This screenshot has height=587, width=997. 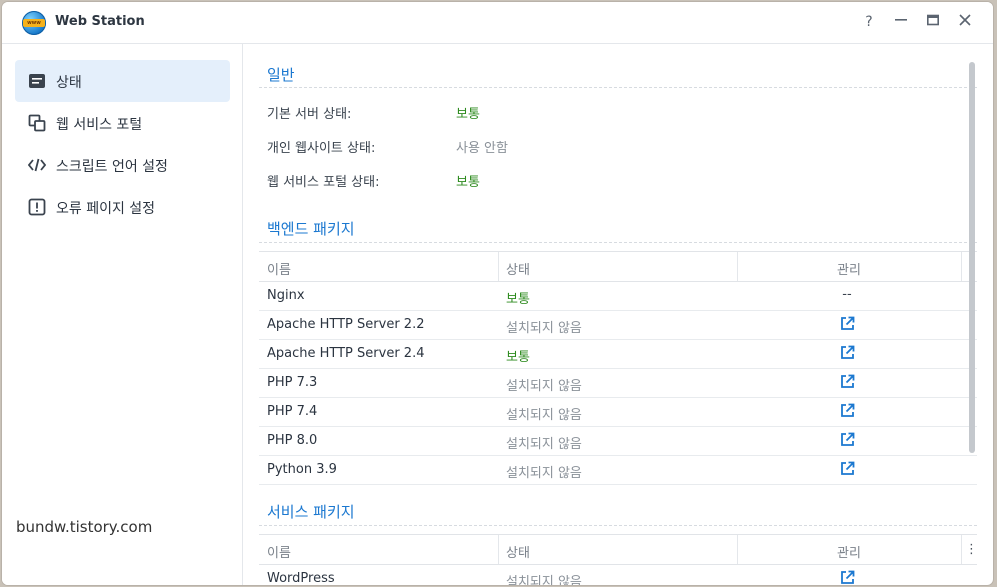 I want to click on package-name: PHP 7.3, so click(x=292, y=382).